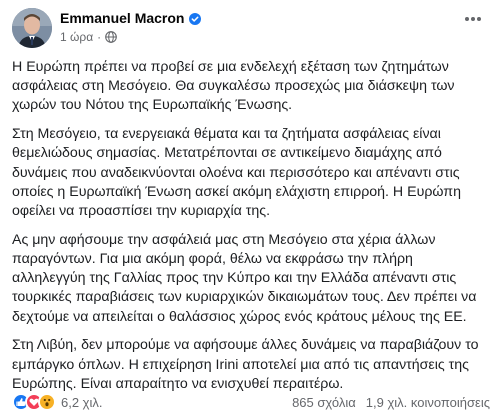 The height and width of the screenshot is (420, 499). I want to click on post-timestamp: 1 ώρα, so click(76, 37).